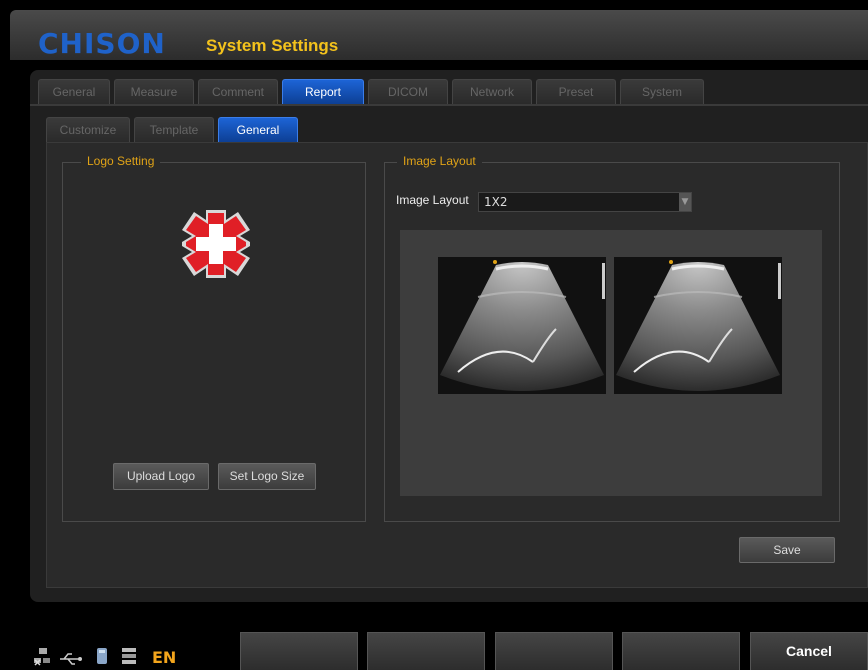 Image resolution: width=868 pixels, height=670 pixels. Describe the element at coordinates (74, 91) in the screenshot. I see `tab-general: General` at that location.